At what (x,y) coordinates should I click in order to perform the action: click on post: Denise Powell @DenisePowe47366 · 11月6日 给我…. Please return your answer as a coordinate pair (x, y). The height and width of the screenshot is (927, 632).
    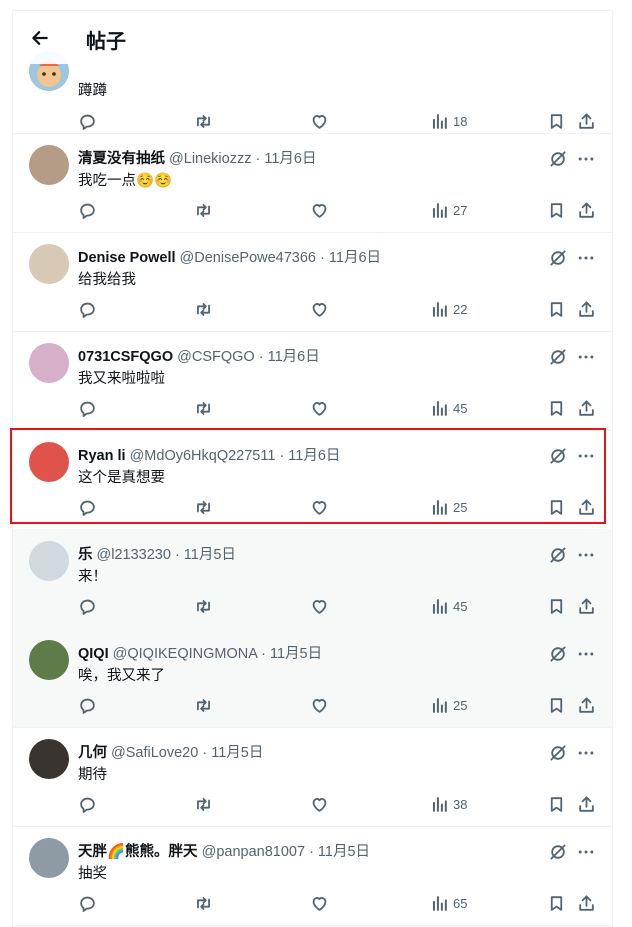
    Looking at the image, I should click on (312, 282).